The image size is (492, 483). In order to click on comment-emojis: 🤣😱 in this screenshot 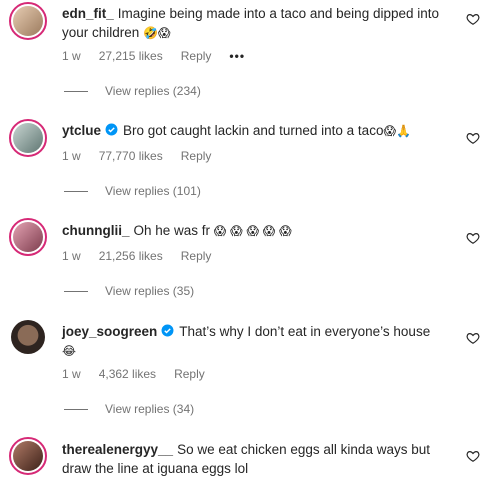, I will do `click(157, 33)`.